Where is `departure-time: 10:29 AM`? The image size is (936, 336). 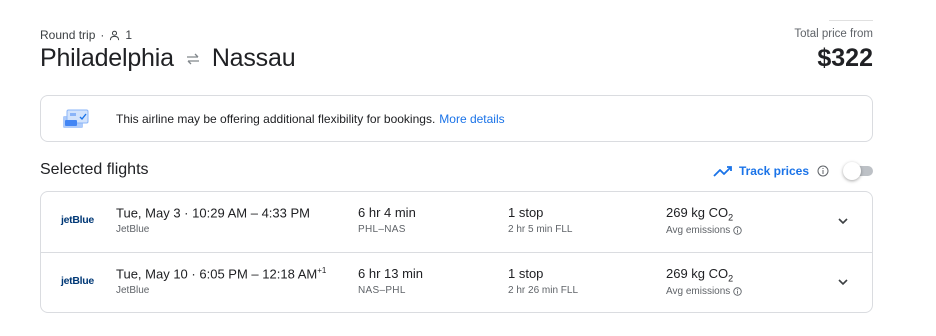
departure-time: 10:29 AM is located at coordinates (220, 213).